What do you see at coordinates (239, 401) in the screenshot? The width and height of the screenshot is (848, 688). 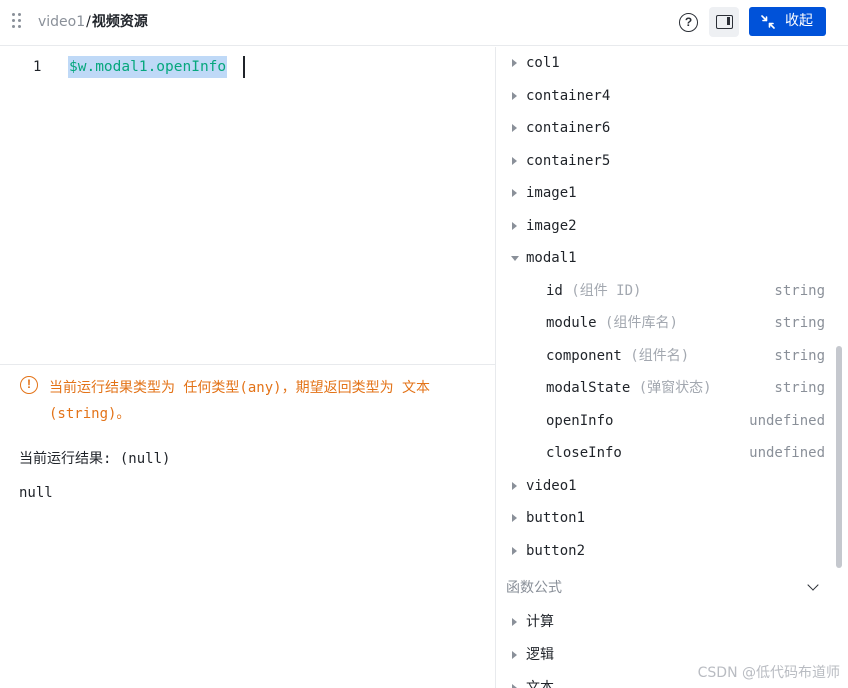 I see `type-warning-message: 当前运行结果类型为 任何类型(any)，期望返回类型为 文本(string)。` at bounding box center [239, 401].